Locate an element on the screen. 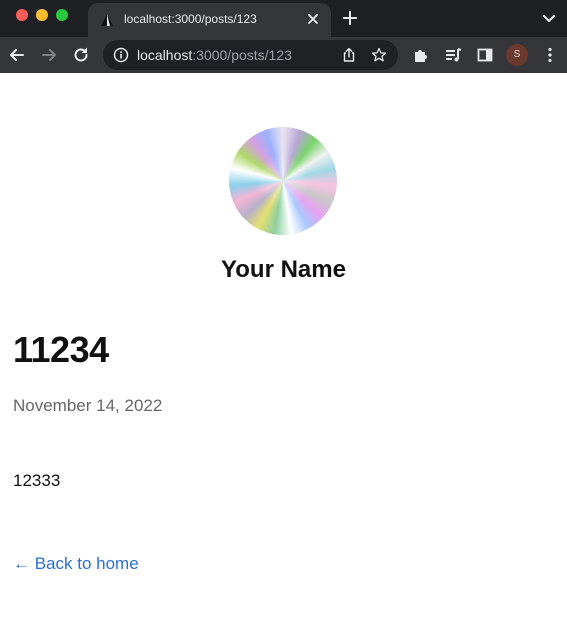  minimize-window-button is located at coordinates (42, 15).